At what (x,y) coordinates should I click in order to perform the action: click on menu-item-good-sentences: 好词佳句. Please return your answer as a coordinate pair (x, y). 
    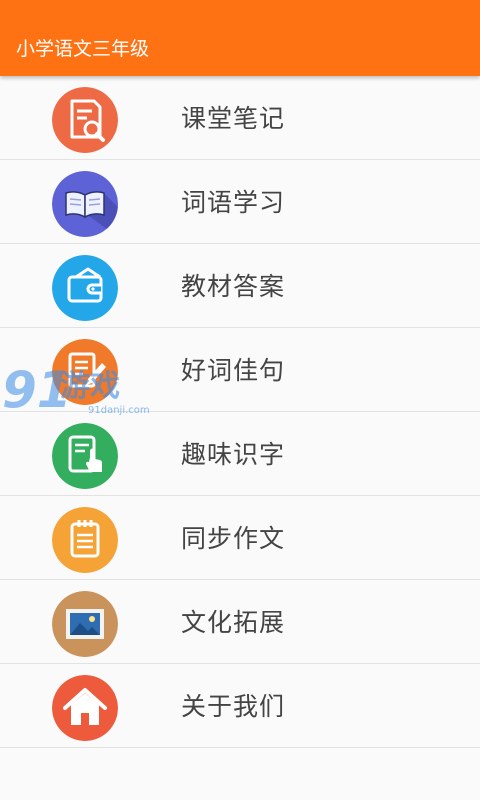
    Looking at the image, I should click on (240, 370).